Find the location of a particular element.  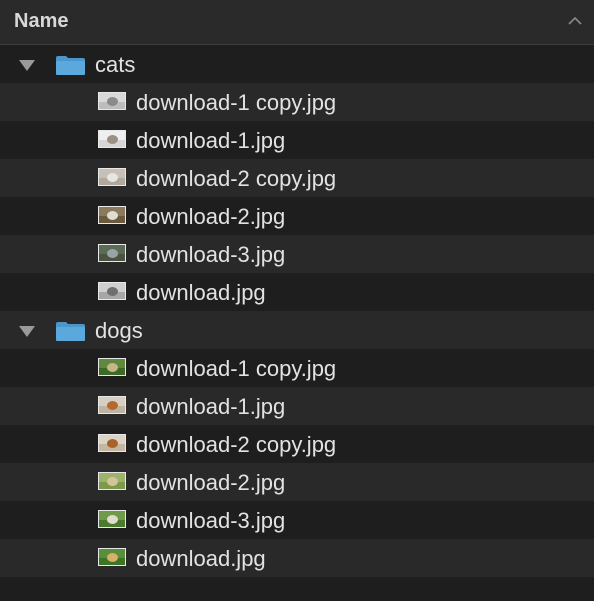

folder-name: cats is located at coordinates (115, 65).